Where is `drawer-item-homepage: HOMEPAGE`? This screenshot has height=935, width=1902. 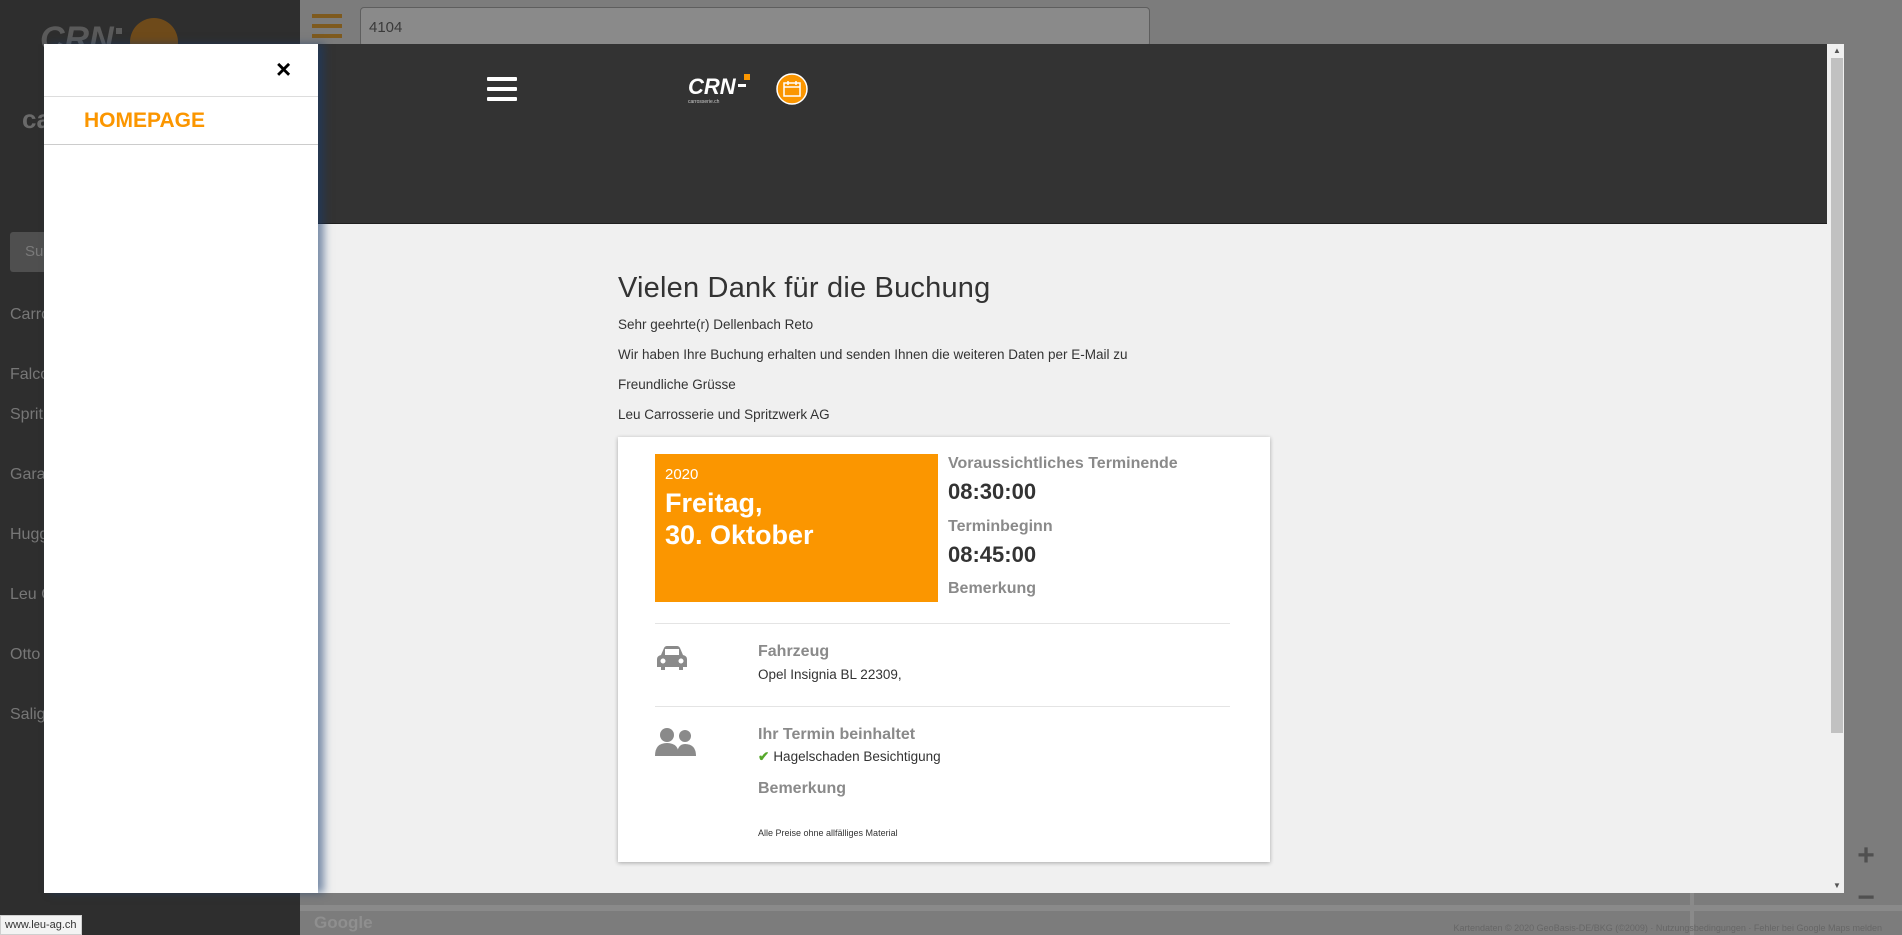
drawer-item-homepage: HOMEPAGE is located at coordinates (181, 121).